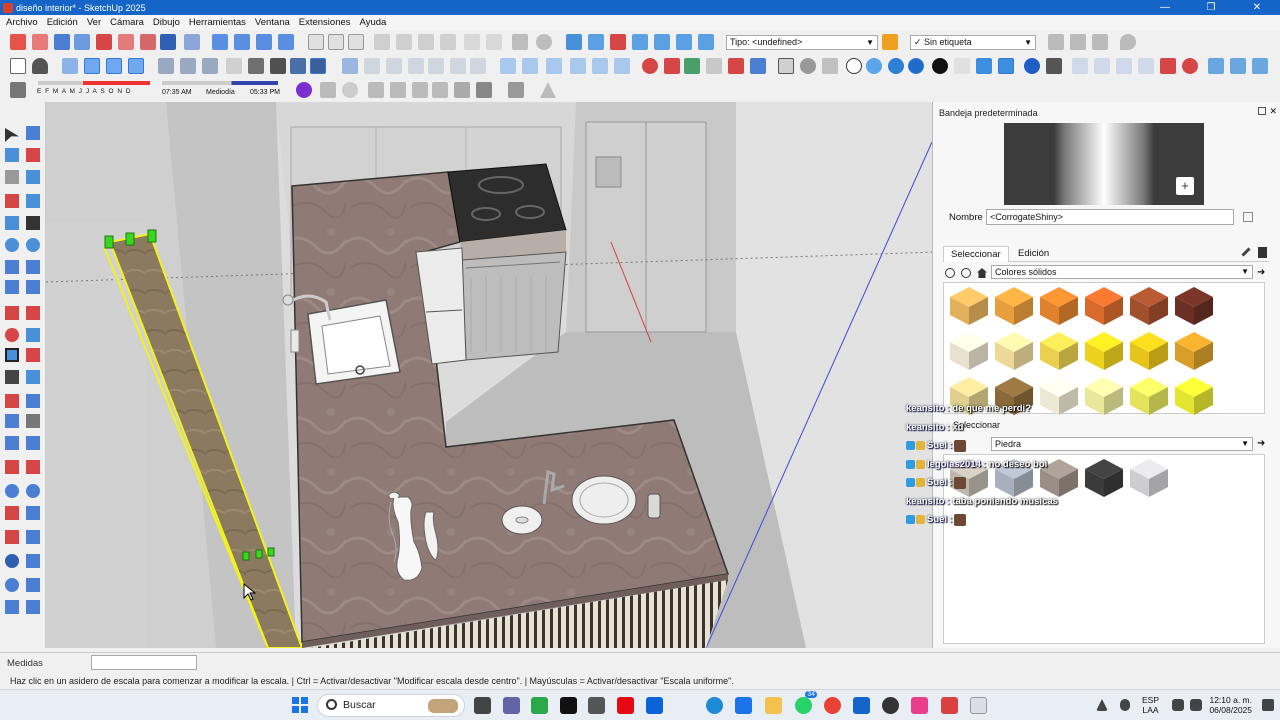 Image resolution: width=1280 pixels, height=720 pixels. What do you see at coordinates (684, 42) in the screenshot?
I see `add-detail-icon` at bounding box center [684, 42].